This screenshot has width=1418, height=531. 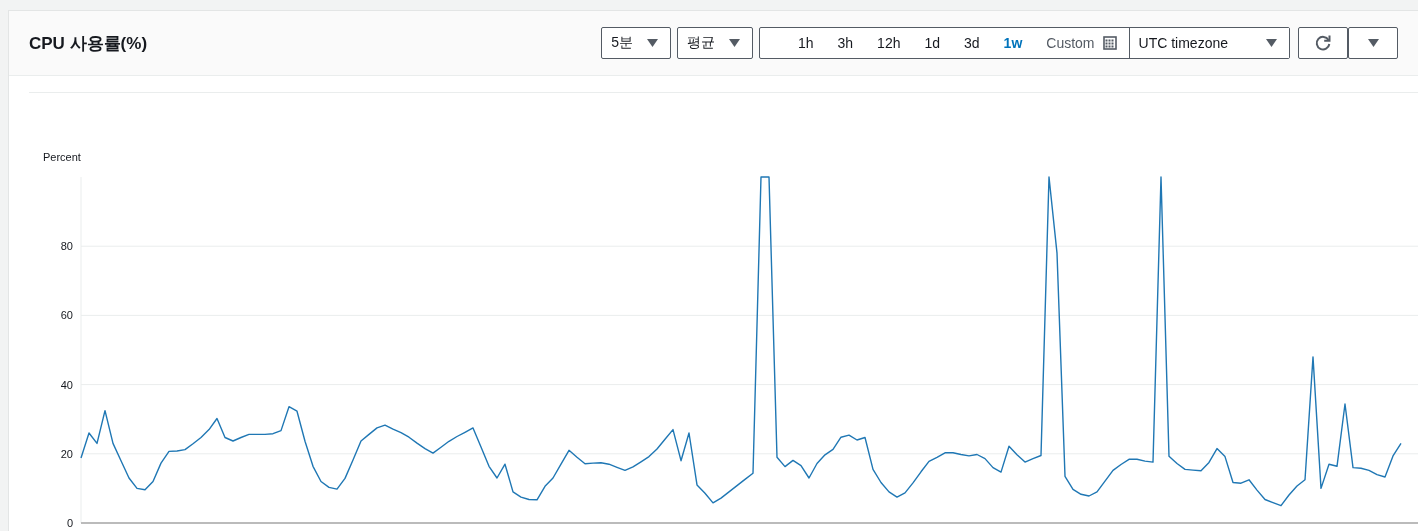 I want to click on time-range-option: 3h, so click(x=845, y=43).